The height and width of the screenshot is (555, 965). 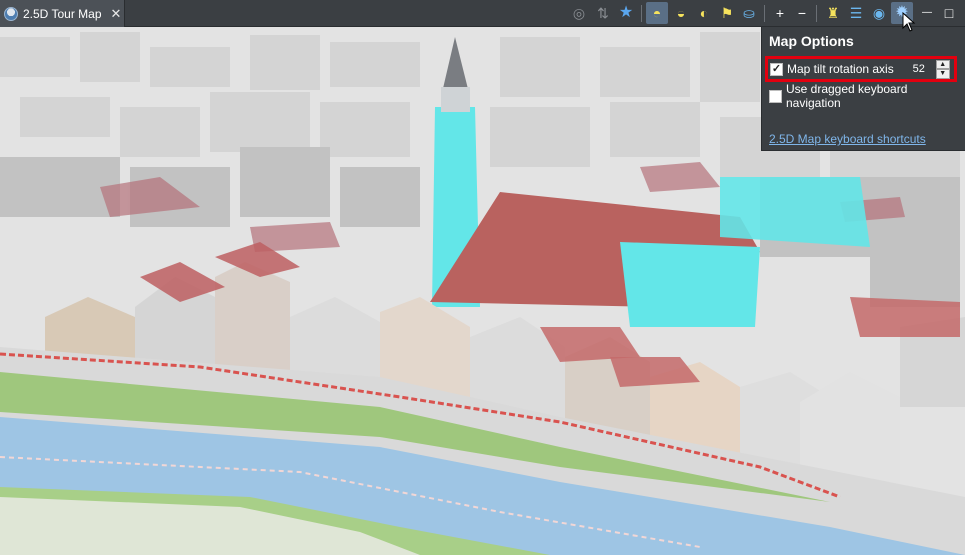 What do you see at coordinates (909, 22) in the screenshot?
I see `mouse-pointer-icon` at bounding box center [909, 22].